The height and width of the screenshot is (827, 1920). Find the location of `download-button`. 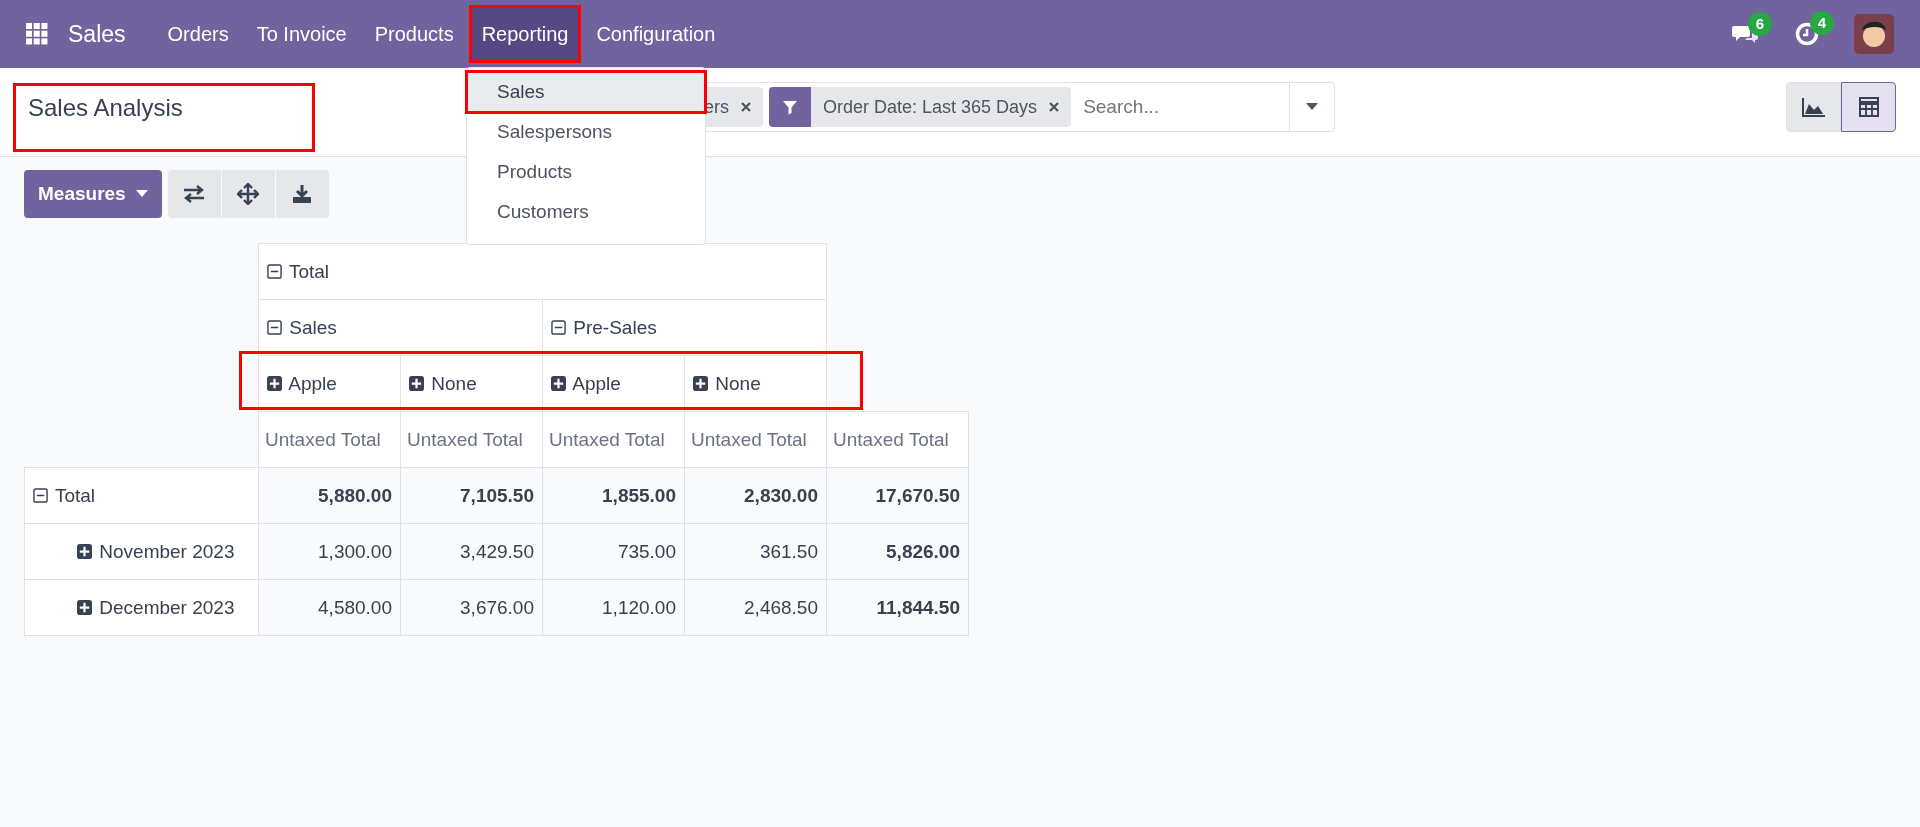

download-button is located at coordinates (302, 194).